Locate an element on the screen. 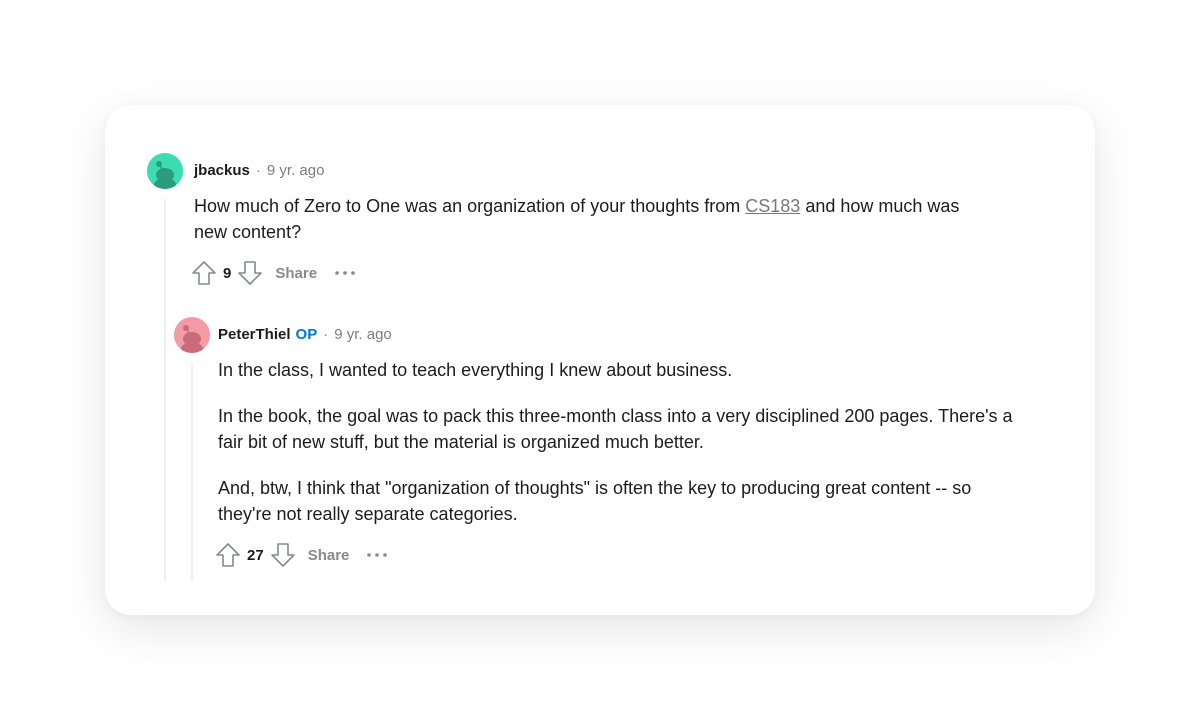 The width and height of the screenshot is (1200, 720). cs183-link: CS183 is located at coordinates (772, 206).